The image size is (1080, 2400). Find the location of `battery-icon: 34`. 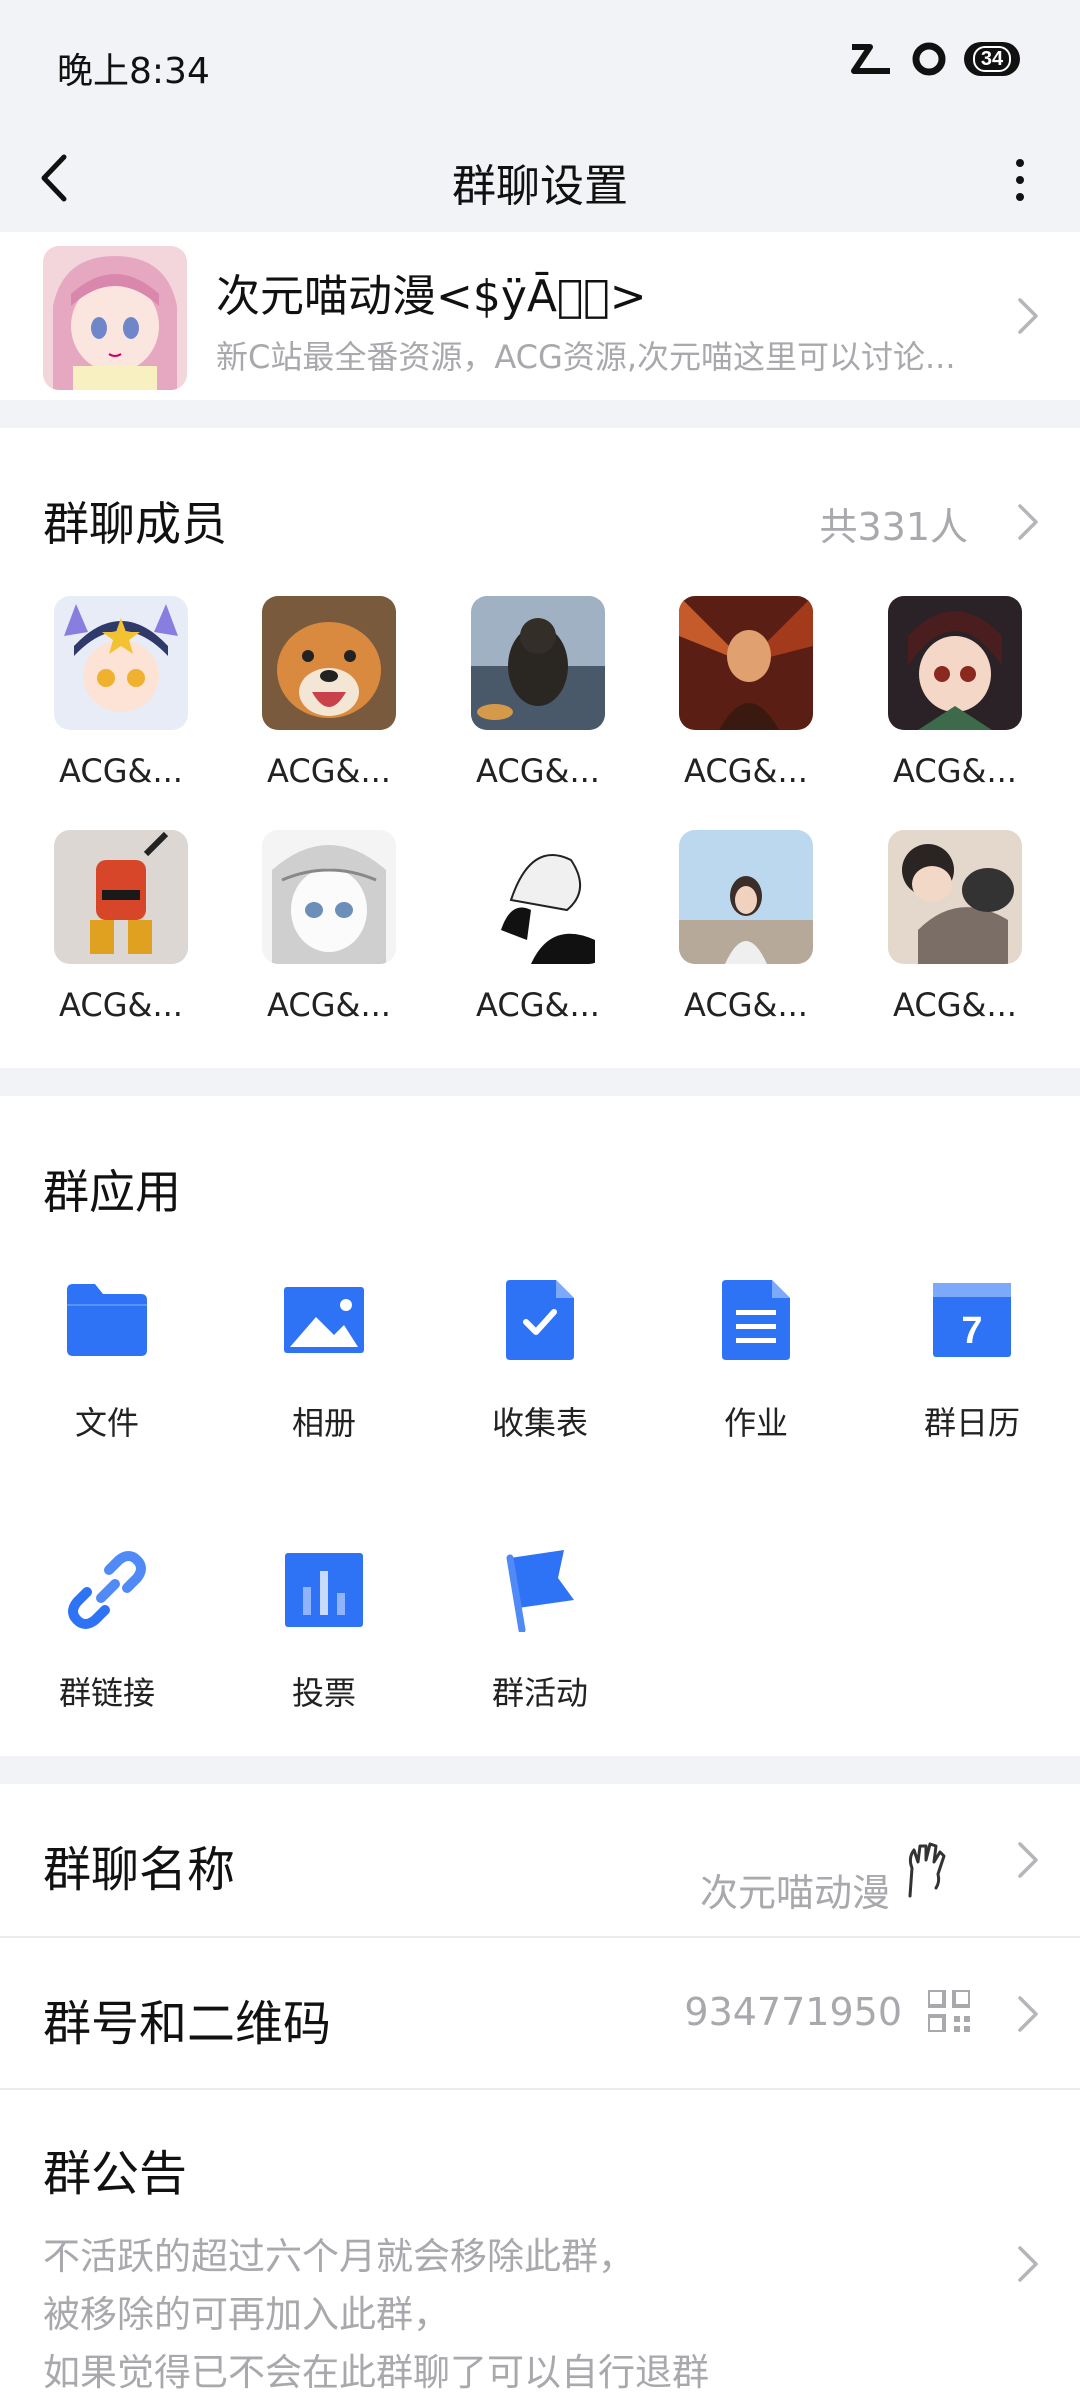

battery-icon: 34 is located at coordinates (992, 59).